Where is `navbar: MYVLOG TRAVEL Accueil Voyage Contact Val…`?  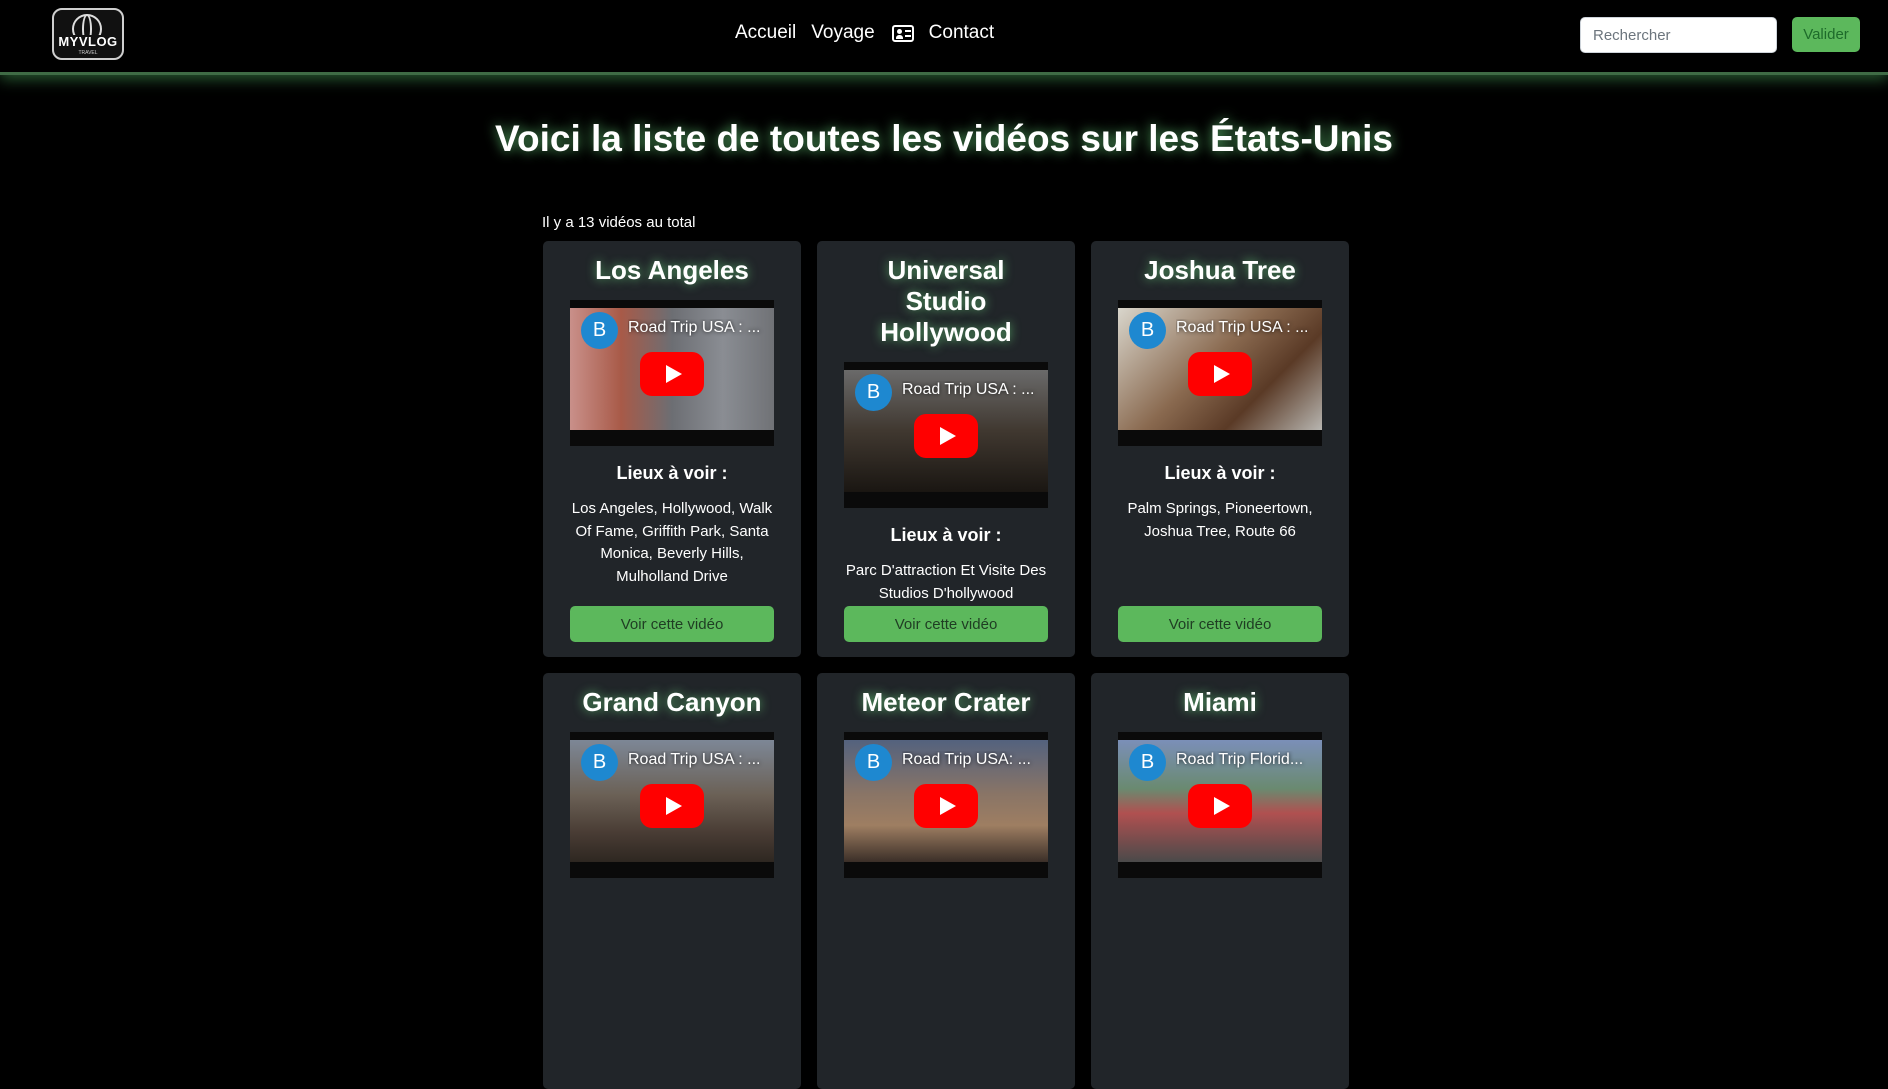 navbar: MYVLOG TRAVEL Accueil Voyage Contact Val… is located at coordinates (944, 37).